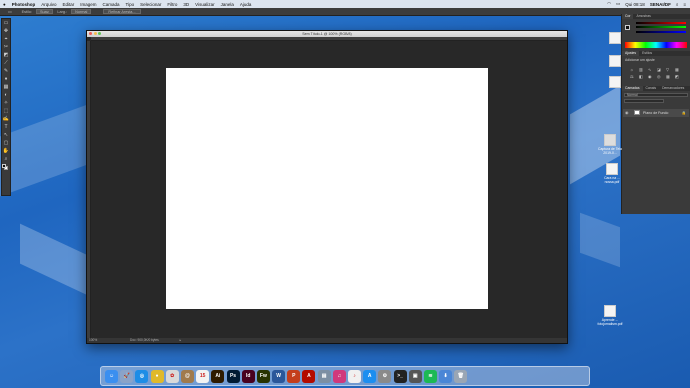 This screenshot has width=690, height=388. What do you see at coordinates (204, 4) in the screenshot?
I see `menu-visualizar: Visualizar` at bounding box center [204, 4].